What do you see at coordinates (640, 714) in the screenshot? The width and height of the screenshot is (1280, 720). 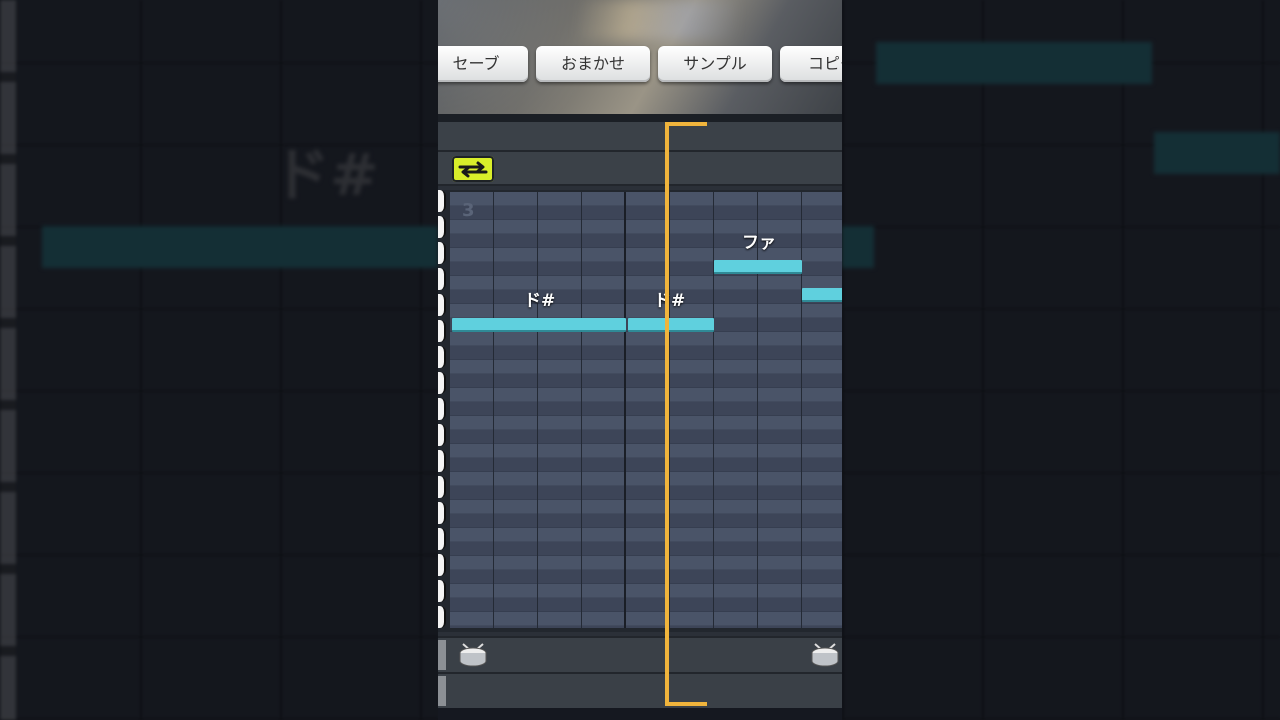 I see `bottom-strip` at bounding box center [640, 714].